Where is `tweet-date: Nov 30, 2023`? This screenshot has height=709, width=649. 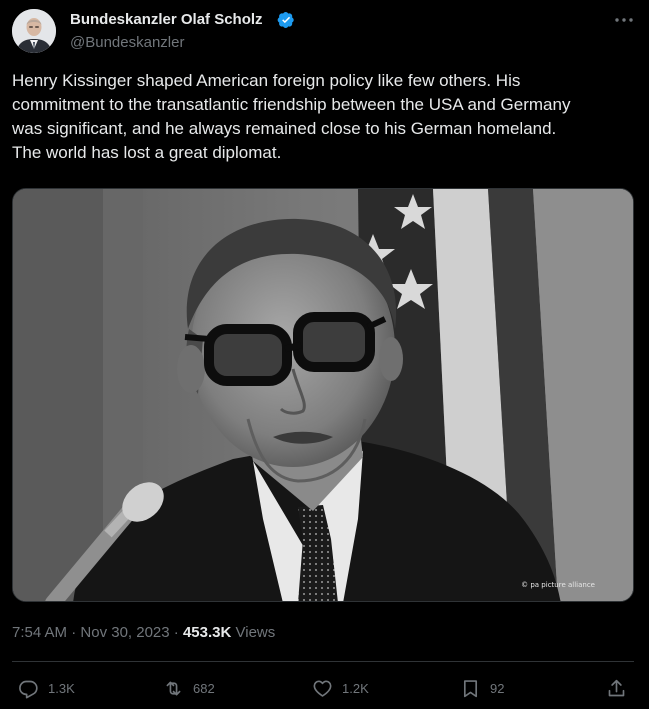
tweet-date: Nov 30, 2023 is located at coordinates (124, 632).